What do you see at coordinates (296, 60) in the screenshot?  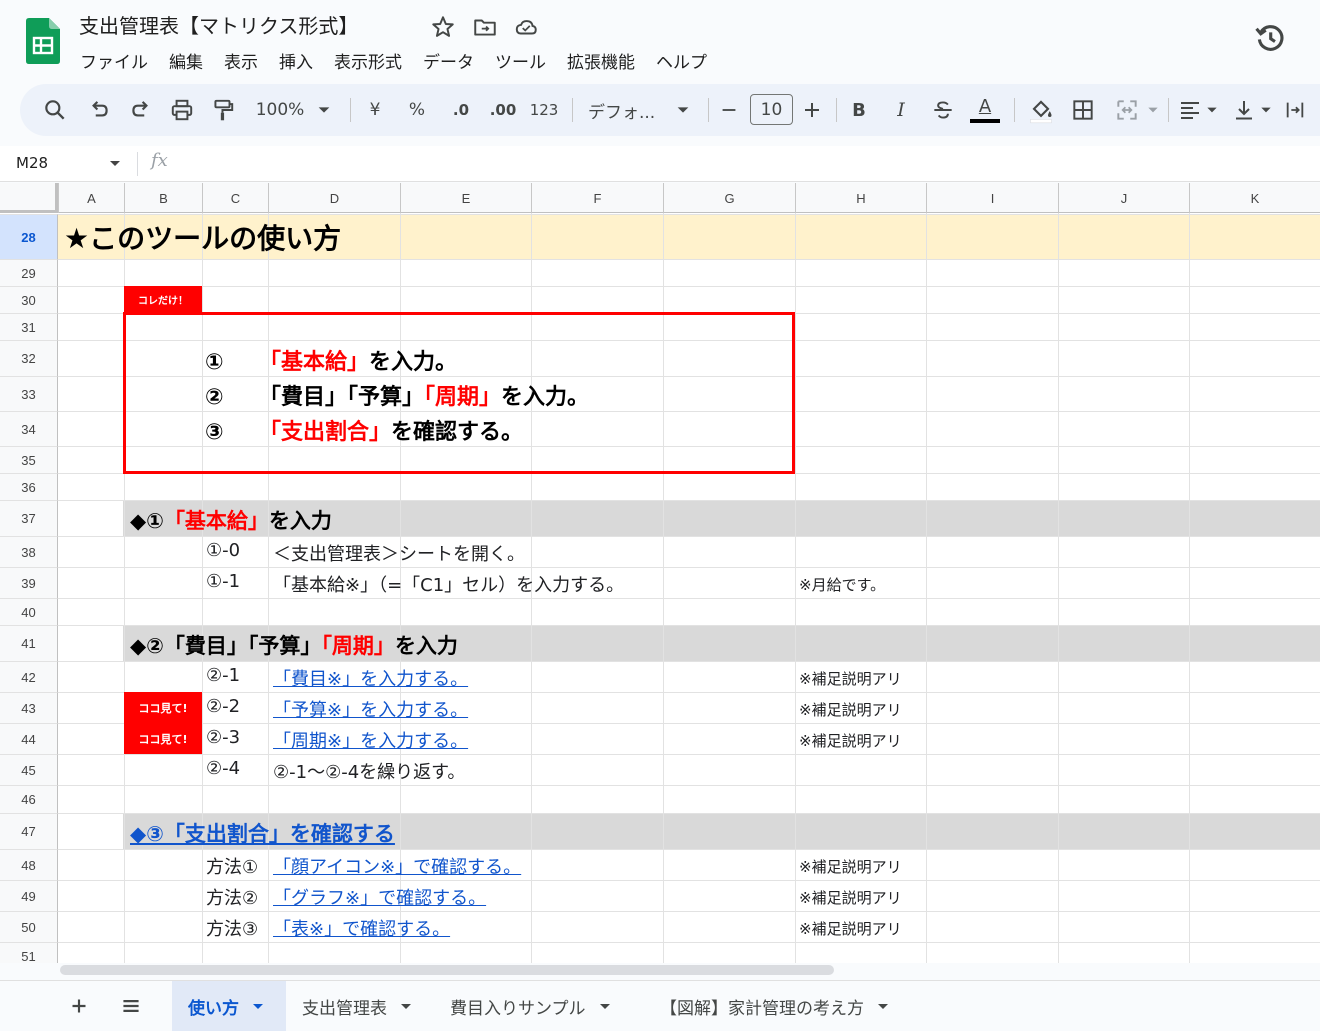 I see `menu-insert: 挿入` at bounding box center [296, 60].